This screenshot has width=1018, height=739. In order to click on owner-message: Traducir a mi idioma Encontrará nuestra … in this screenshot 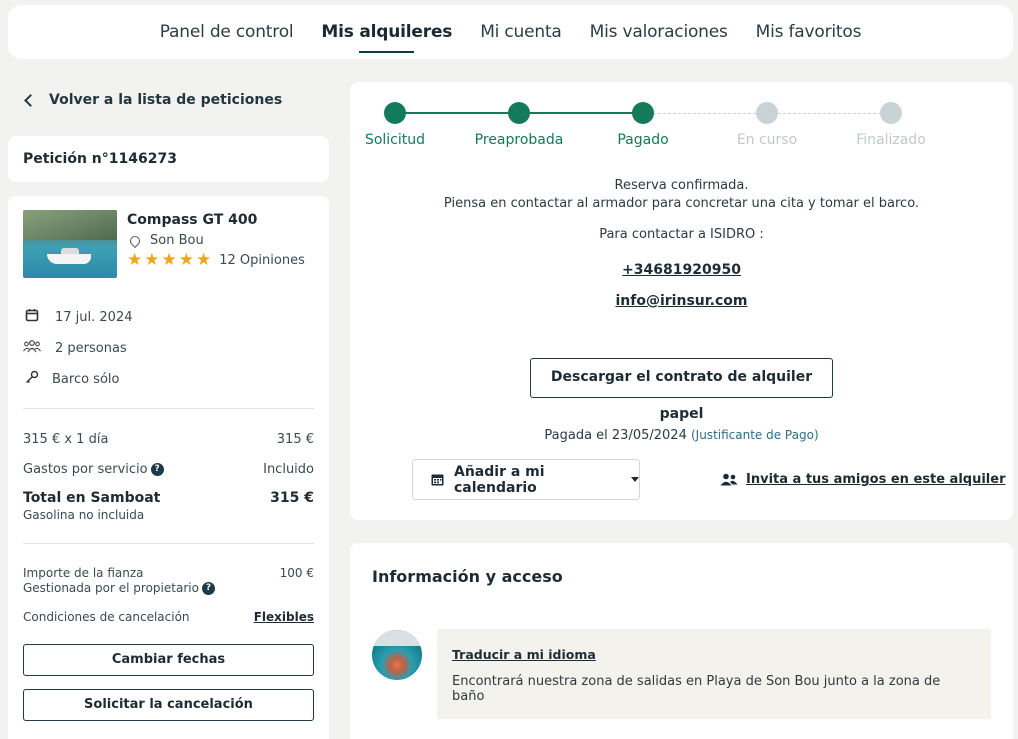, I will do `click(714, 674)`.